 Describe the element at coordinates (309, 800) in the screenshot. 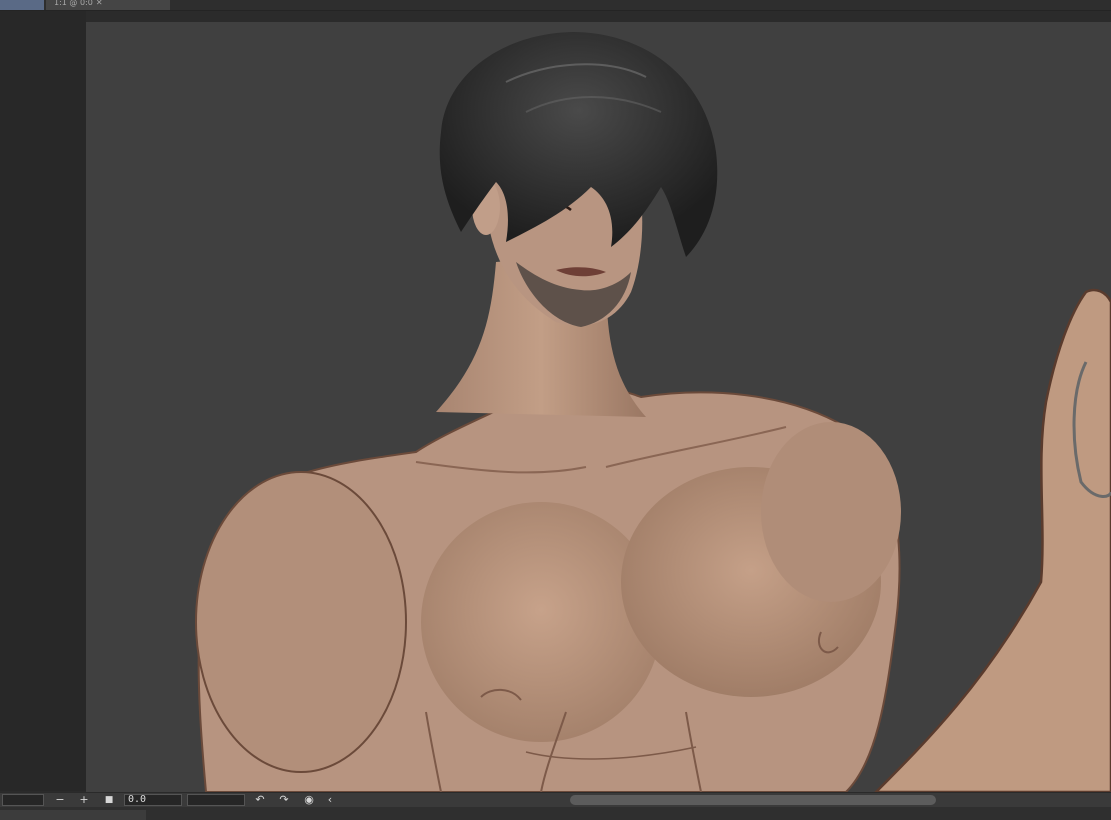

I see `reset-rotation-icon: ◉` at that location.